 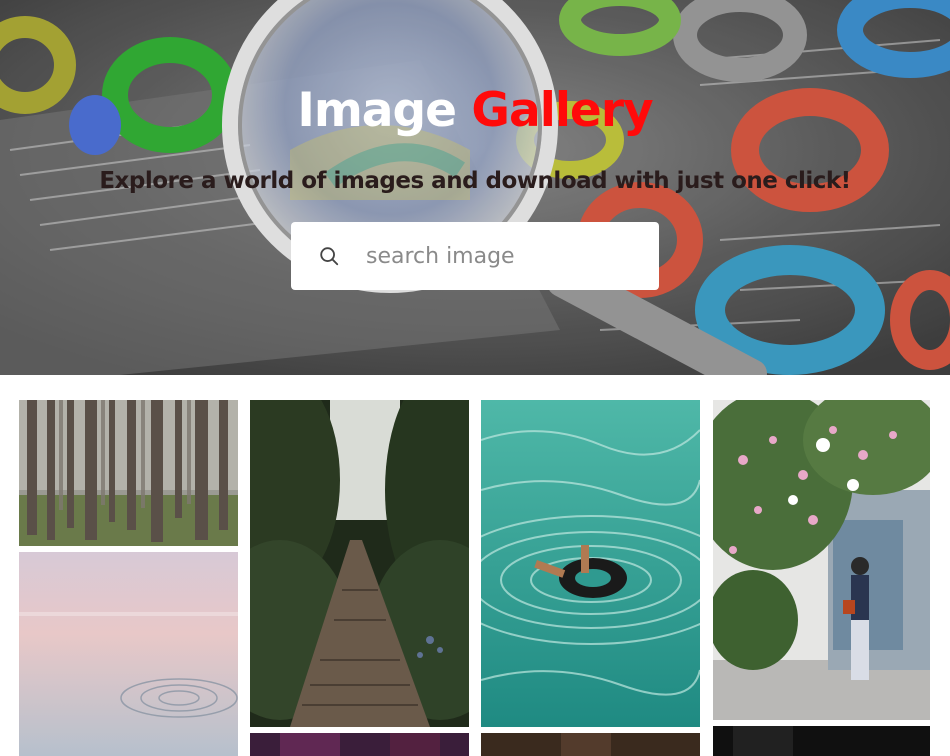 I want to click on gallery-card-bridge, so click(x=359, y=563).